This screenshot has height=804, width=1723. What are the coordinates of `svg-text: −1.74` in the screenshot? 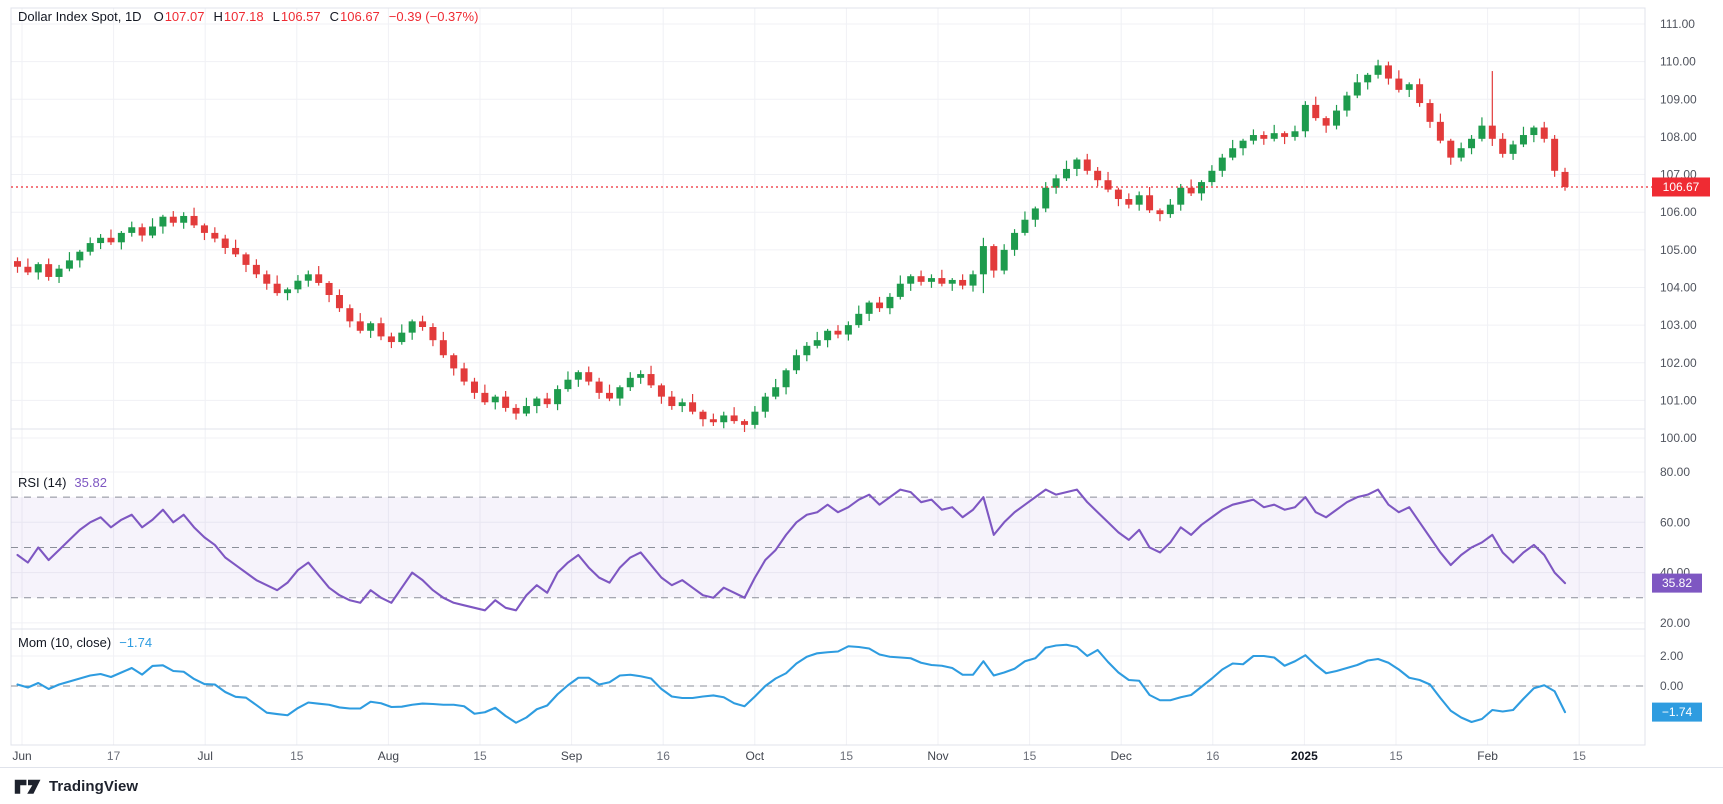 It's located at (1677, 712).